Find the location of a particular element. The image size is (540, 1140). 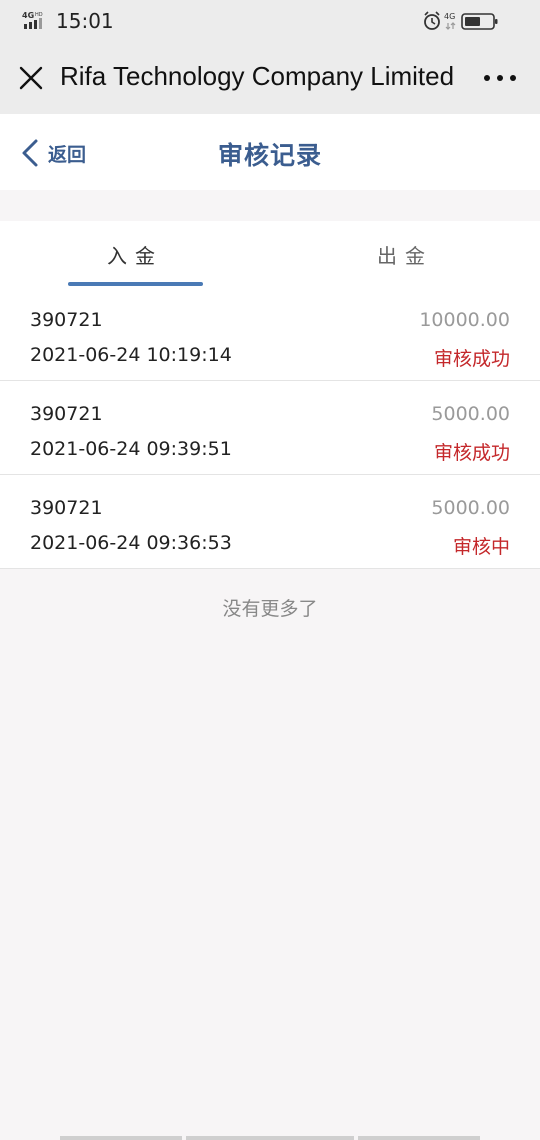

page-owner-title: Rifa Technology Company Limited is located at coordinates (257, 76).